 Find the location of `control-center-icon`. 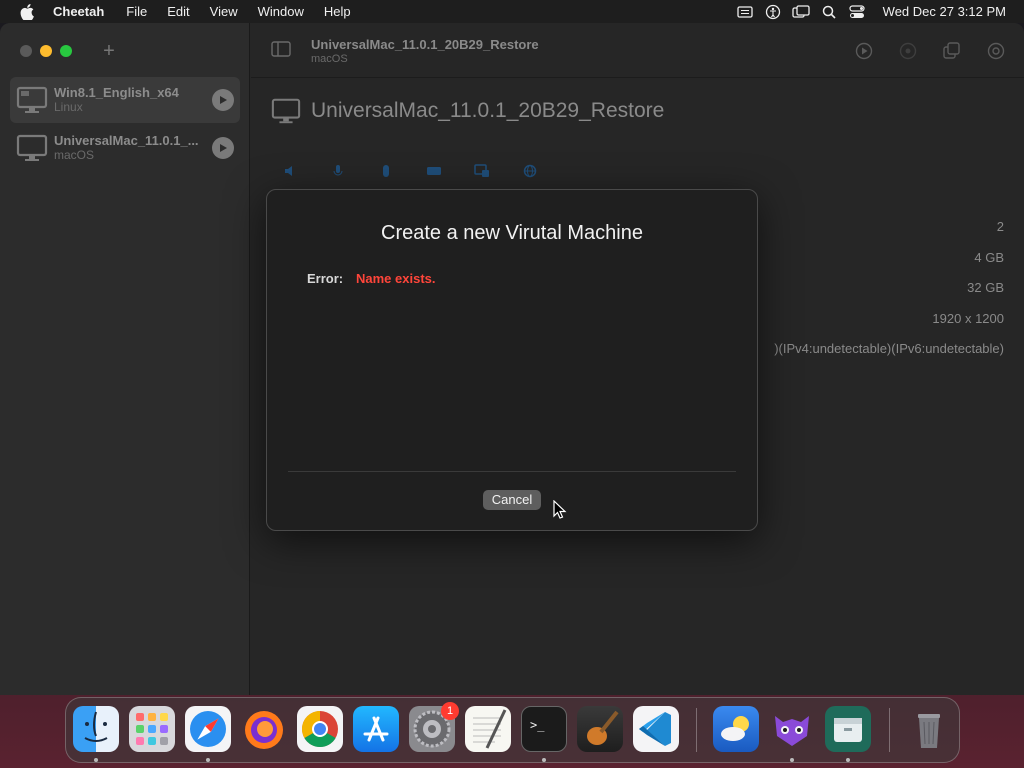

control-center-icon is located at coordinates (857, 11).